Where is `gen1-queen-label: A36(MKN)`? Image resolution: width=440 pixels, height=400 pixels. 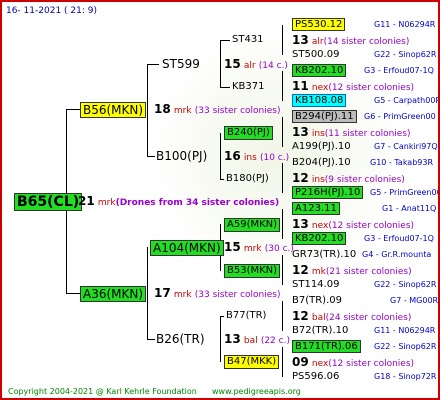
gen1-queen-label: A36(MKN) is located at coordinates (113, 294).